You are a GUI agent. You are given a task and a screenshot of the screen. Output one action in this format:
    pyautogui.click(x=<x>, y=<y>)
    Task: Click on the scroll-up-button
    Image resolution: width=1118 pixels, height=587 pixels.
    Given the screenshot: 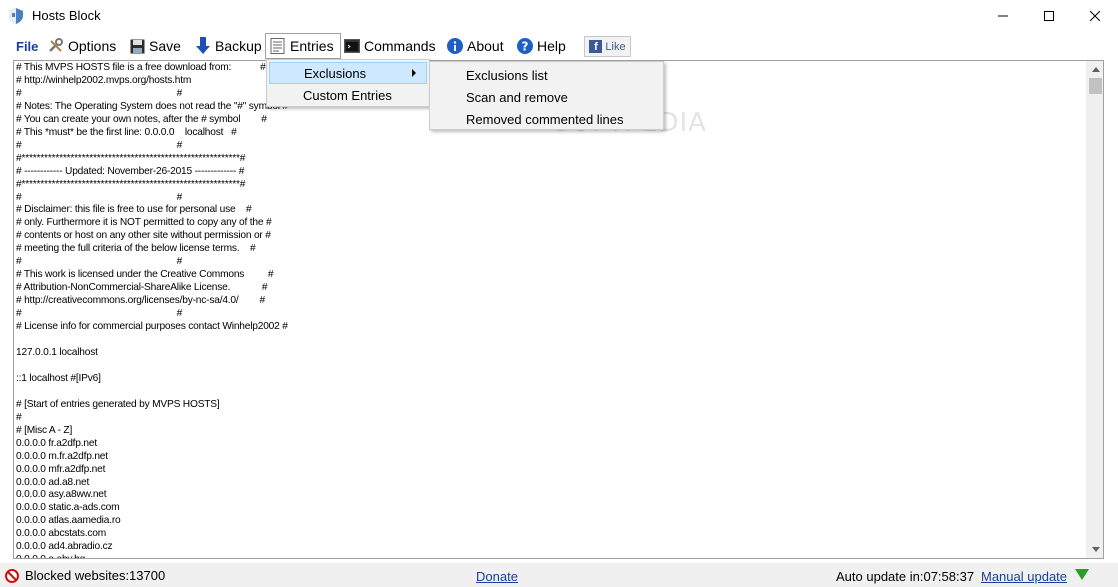 What is the action you would take?
    pyautogui.click(x=1095, y=69)
    